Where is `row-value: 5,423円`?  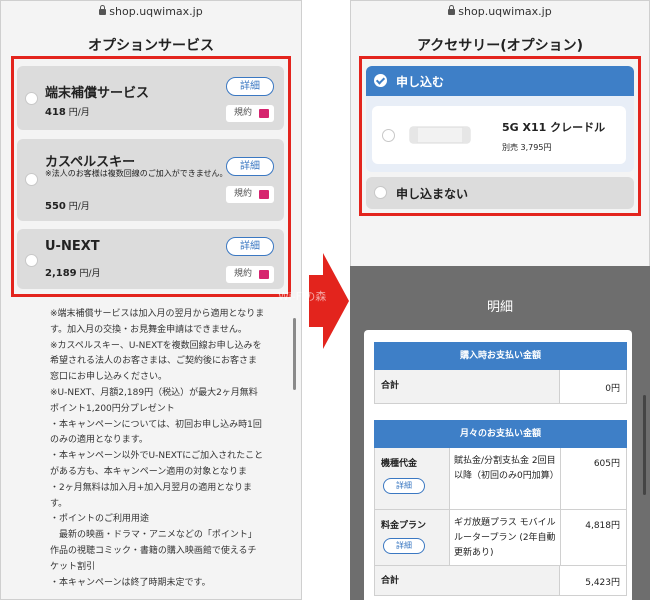
row-value: 5,423円 is located at coordinates (602, 583).